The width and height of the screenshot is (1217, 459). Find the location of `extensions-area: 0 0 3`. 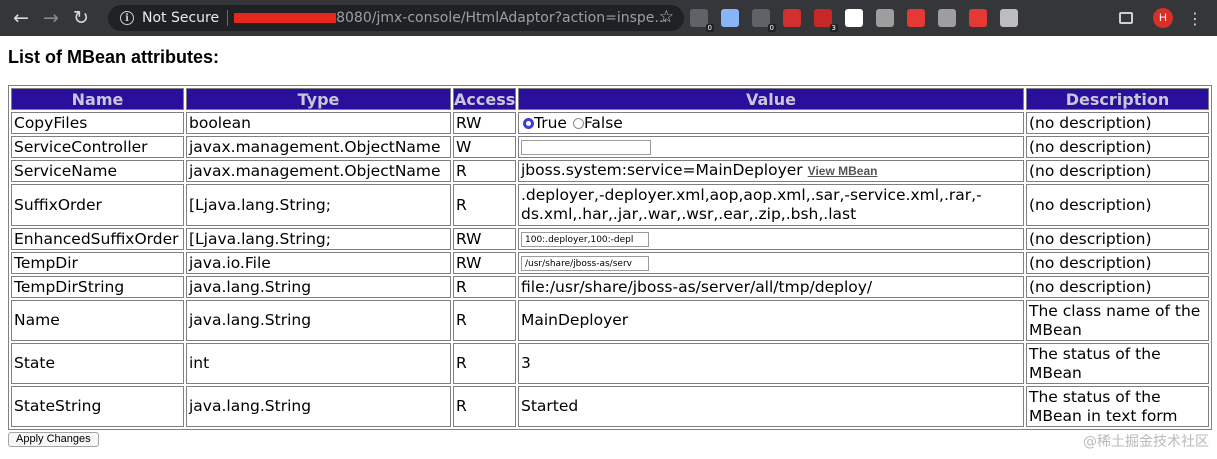

extensions-area: 0 0 3 is located at coordinates (860, 18).